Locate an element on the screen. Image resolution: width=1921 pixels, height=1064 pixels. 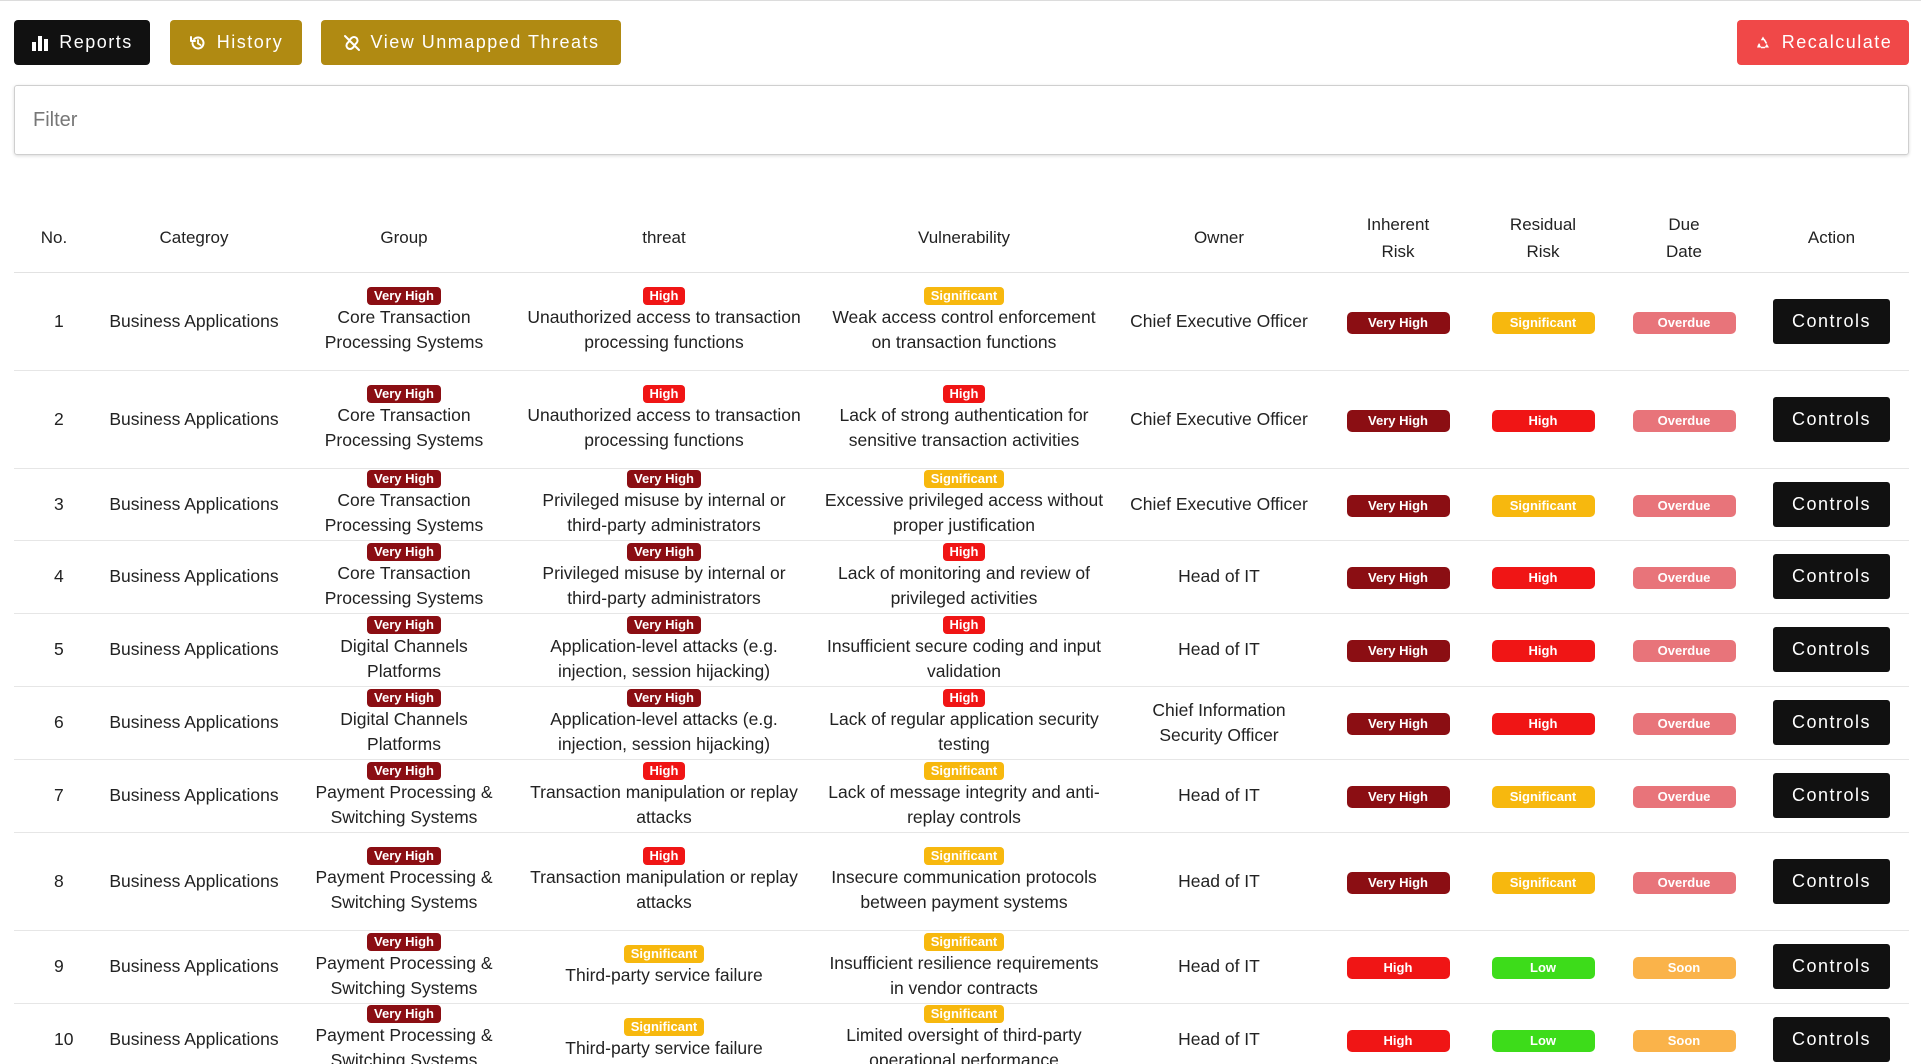
recalculate-label: Recalculate is located at coordinates (1837, 42).